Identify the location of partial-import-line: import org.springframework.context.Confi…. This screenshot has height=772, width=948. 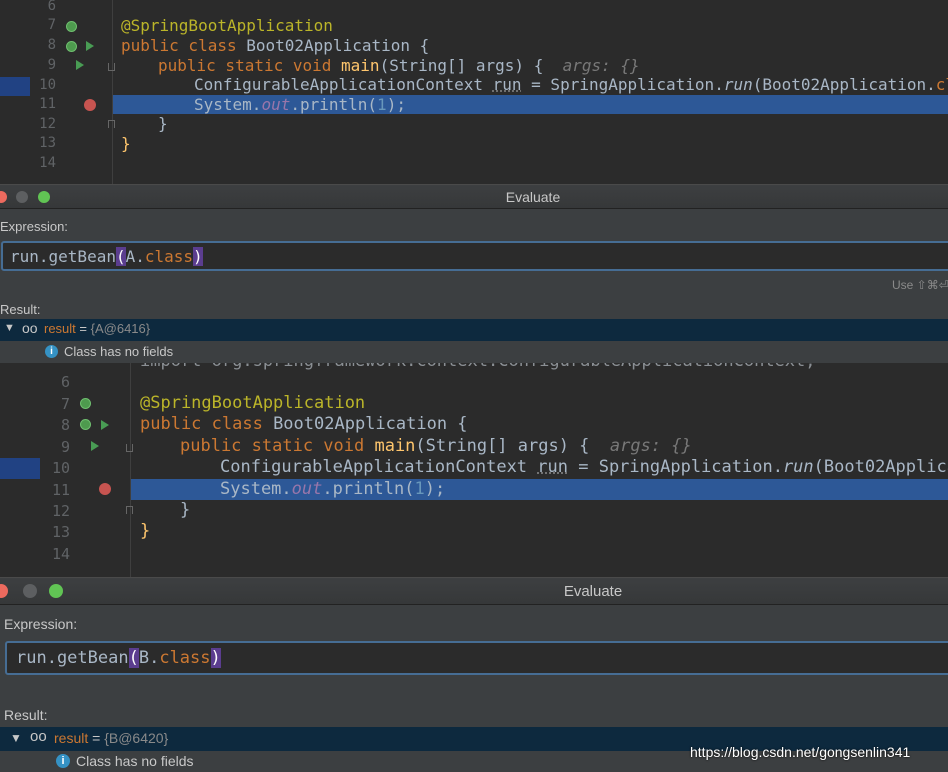
(478, 367).